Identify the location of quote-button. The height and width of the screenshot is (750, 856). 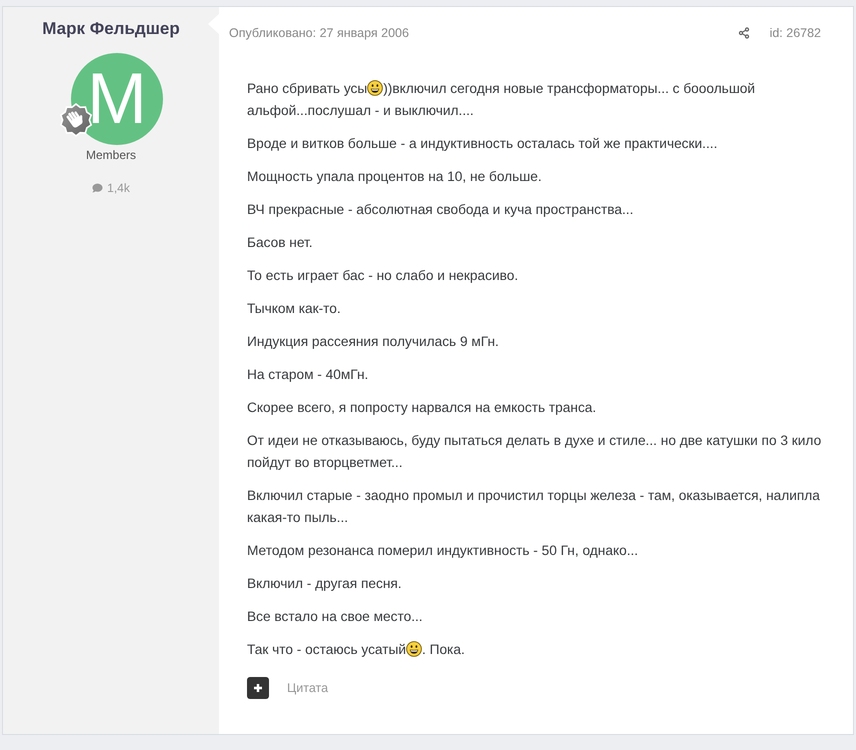
(258, 688).